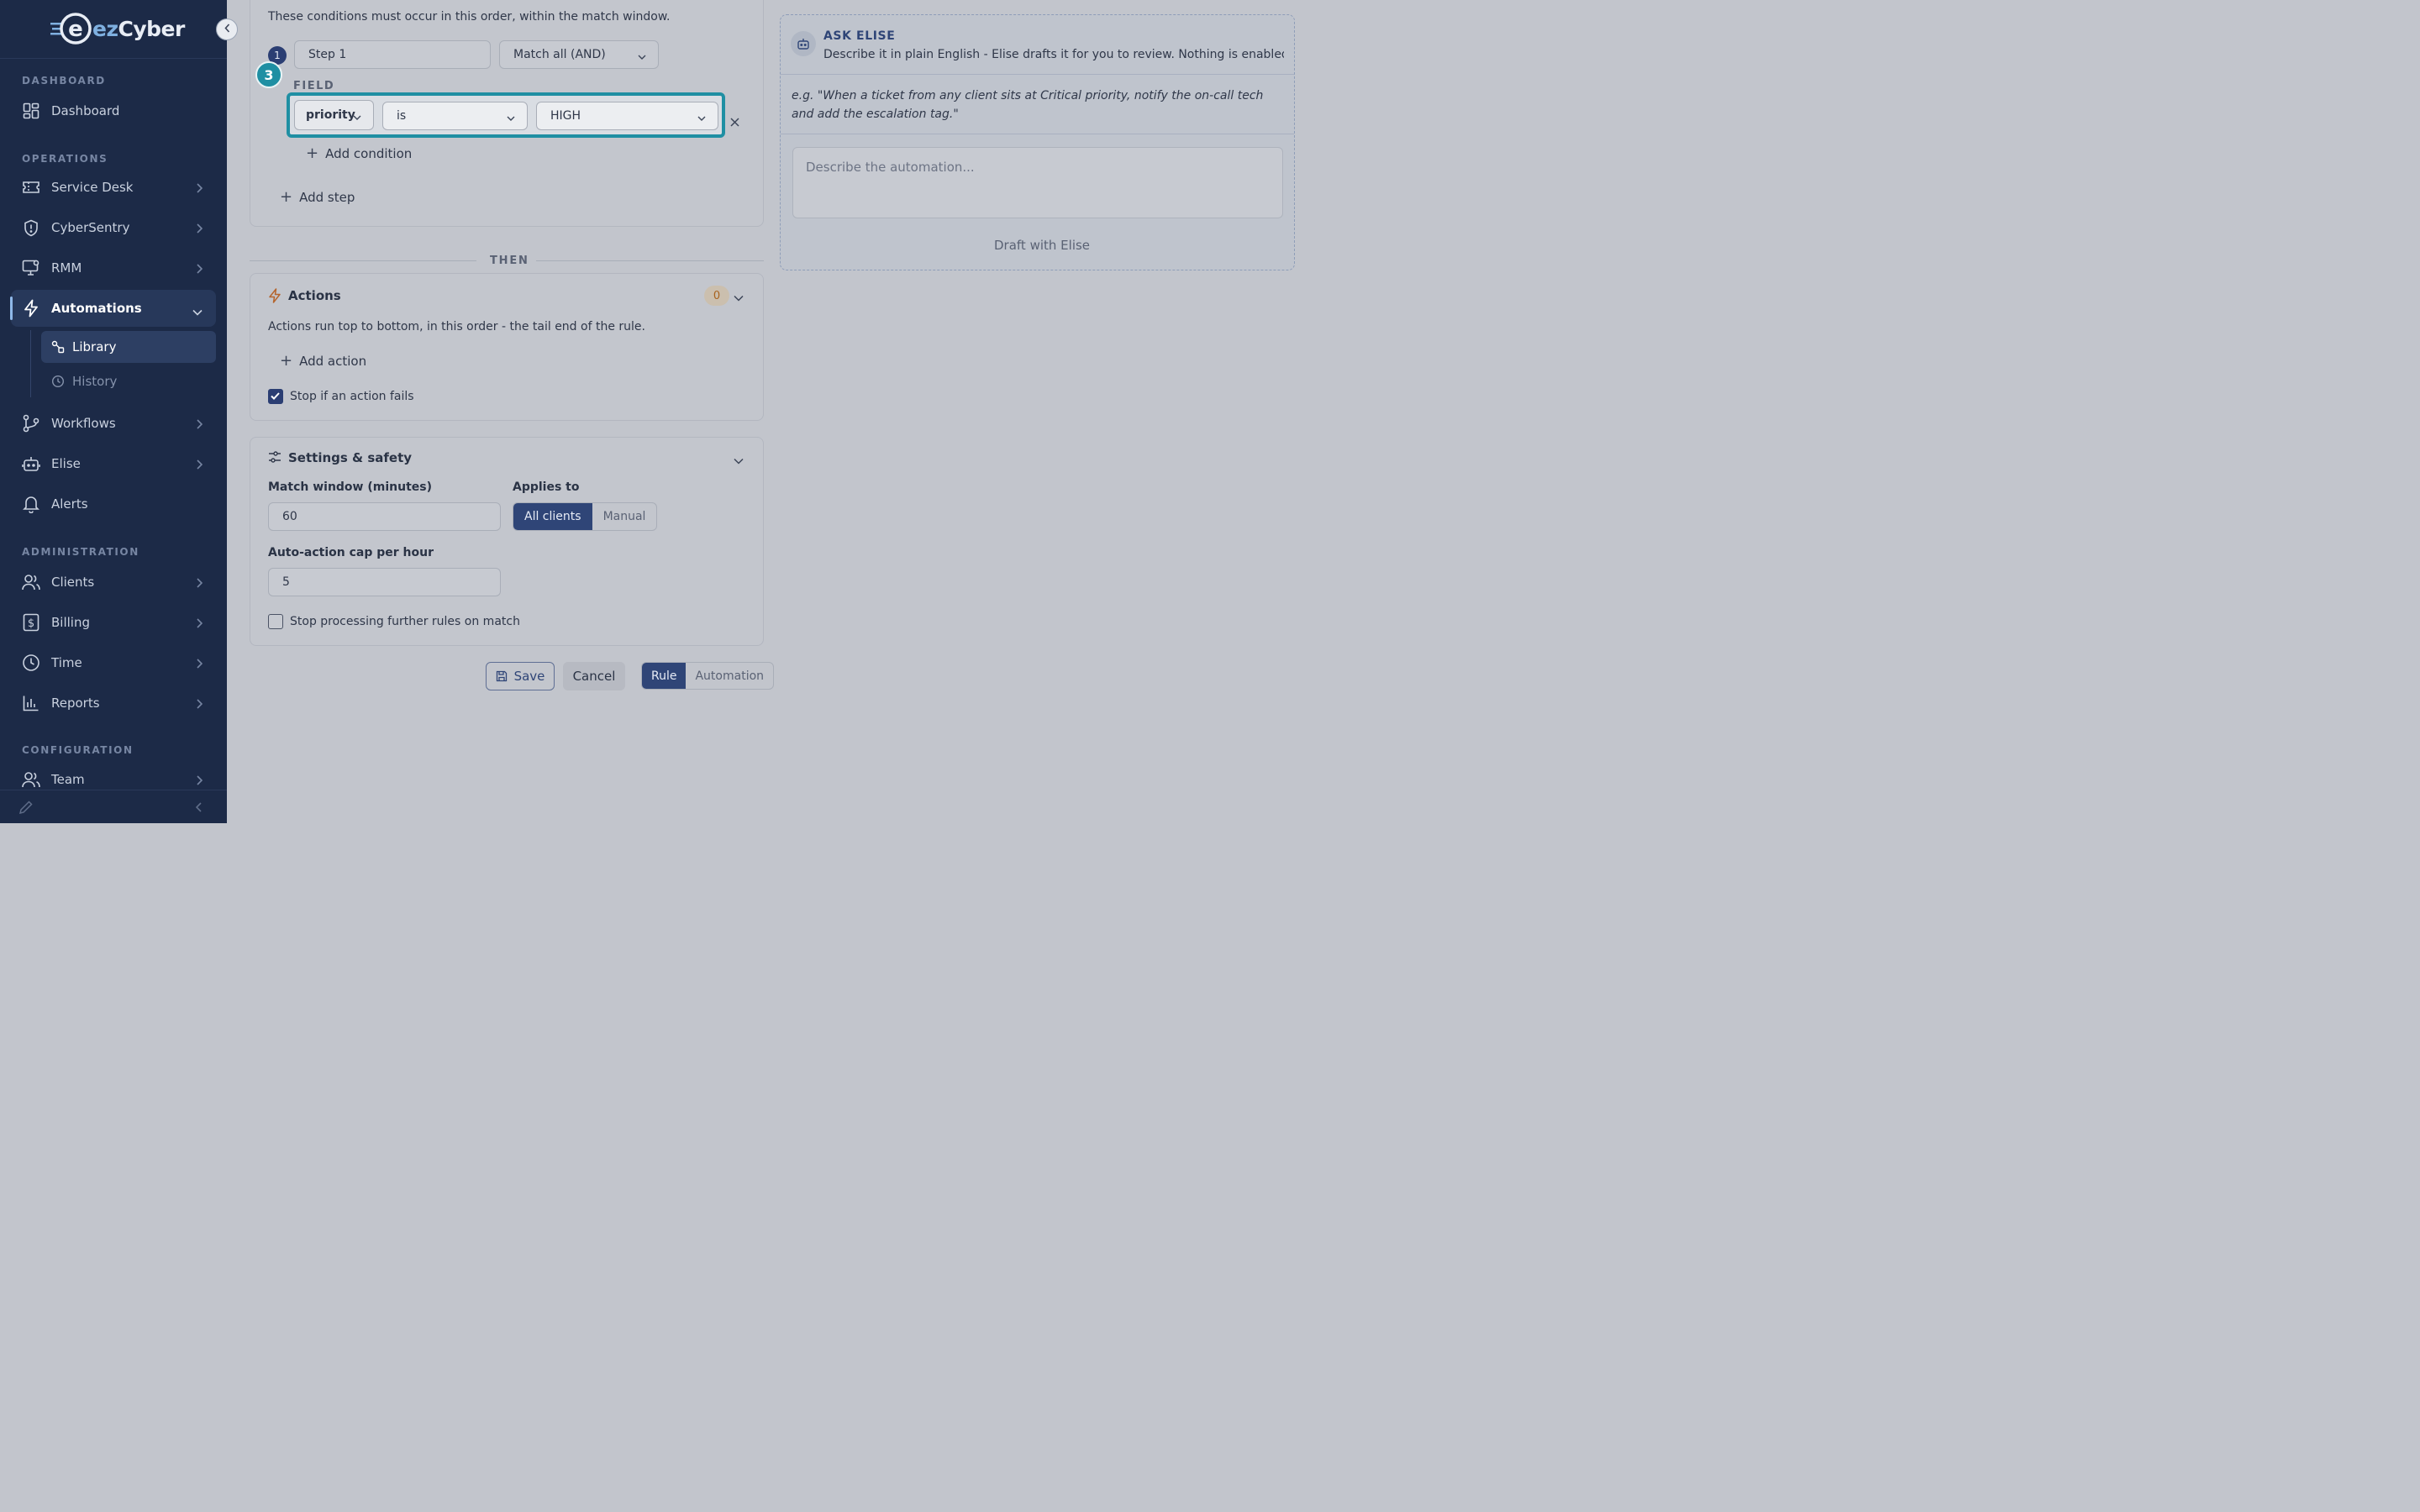 This screenshot has height=1512, width=2420. Describe the element at coordinates (113, 58) in the screenshot. I see `sidebar-divider` at that location.